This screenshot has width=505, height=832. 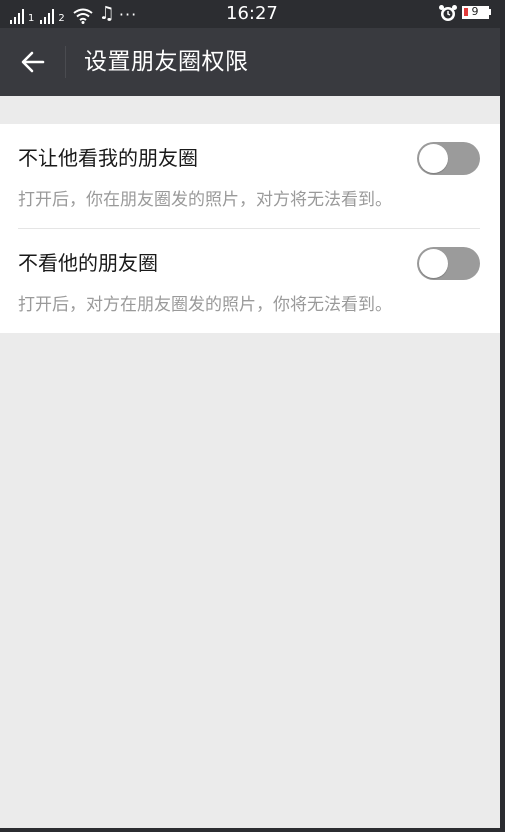 What do you see at coordinates (106, 13) in the screenshot?
I see `music-icon: ♫` at bounding box center [106, 13].